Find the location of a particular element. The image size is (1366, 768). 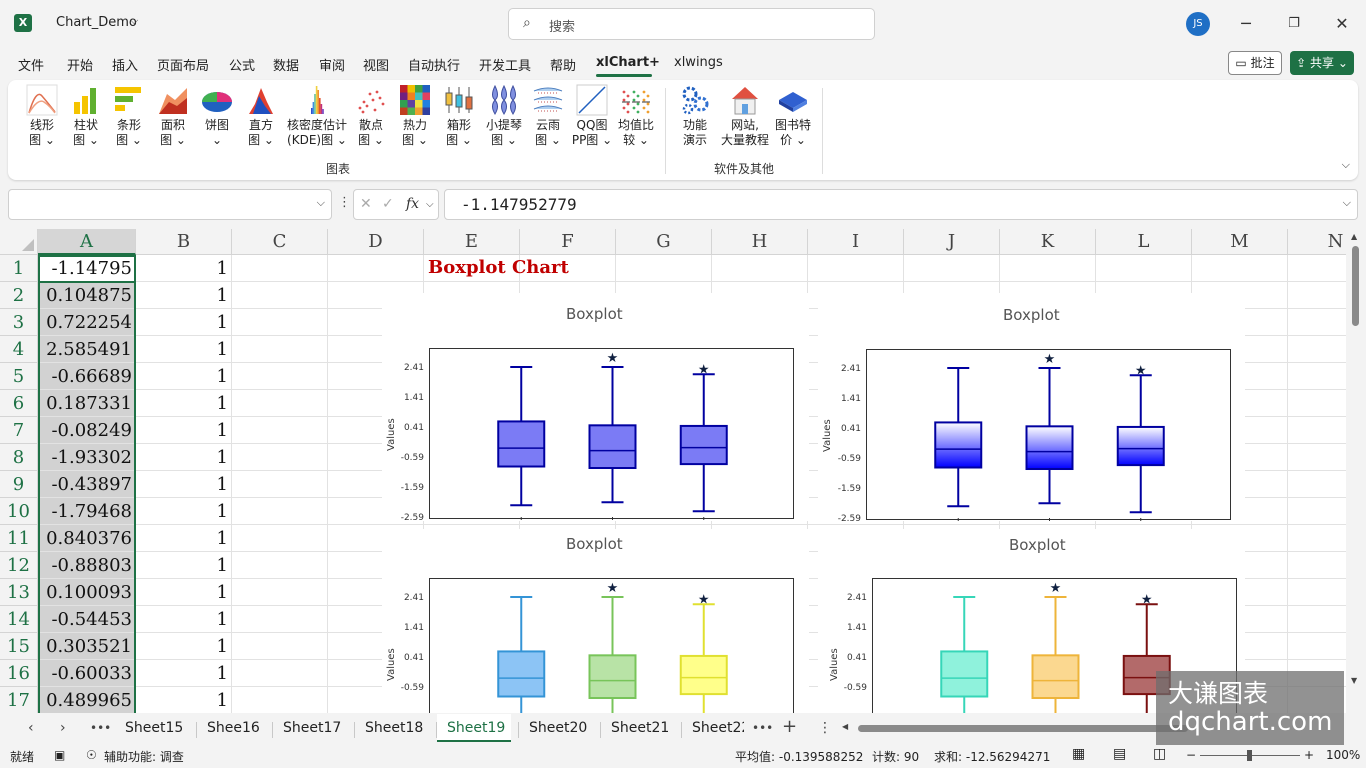

column-header-I: I is located at coordinates (856, 242).